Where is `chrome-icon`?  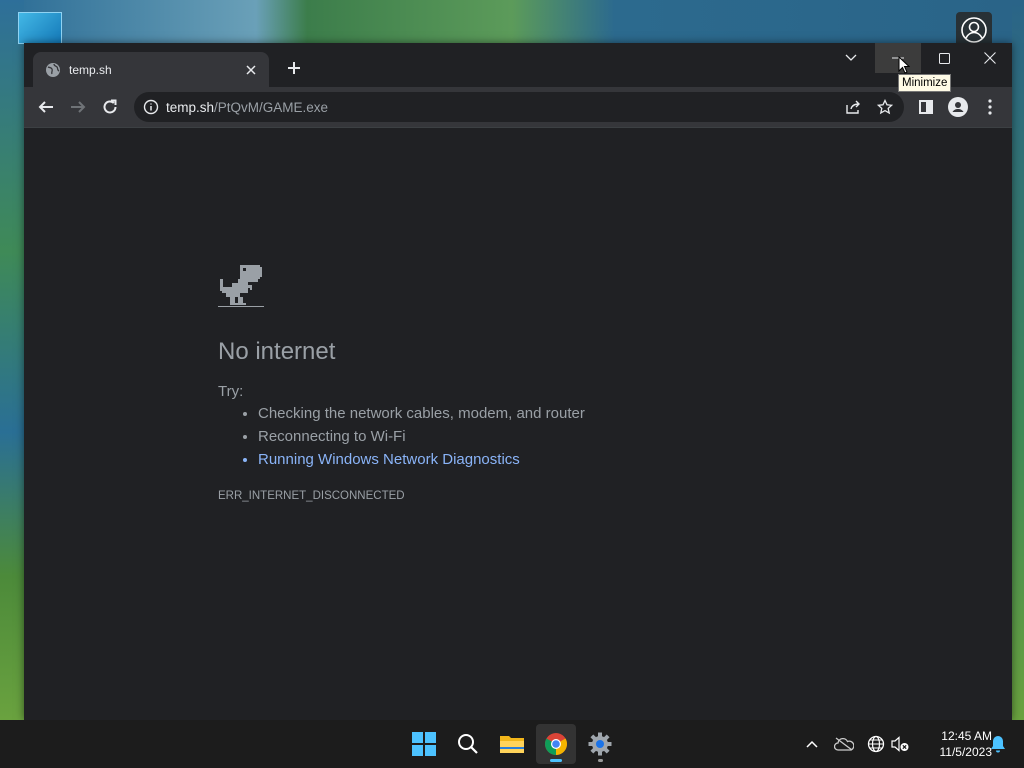 chrome-icon is located at coordinates (556, 744).